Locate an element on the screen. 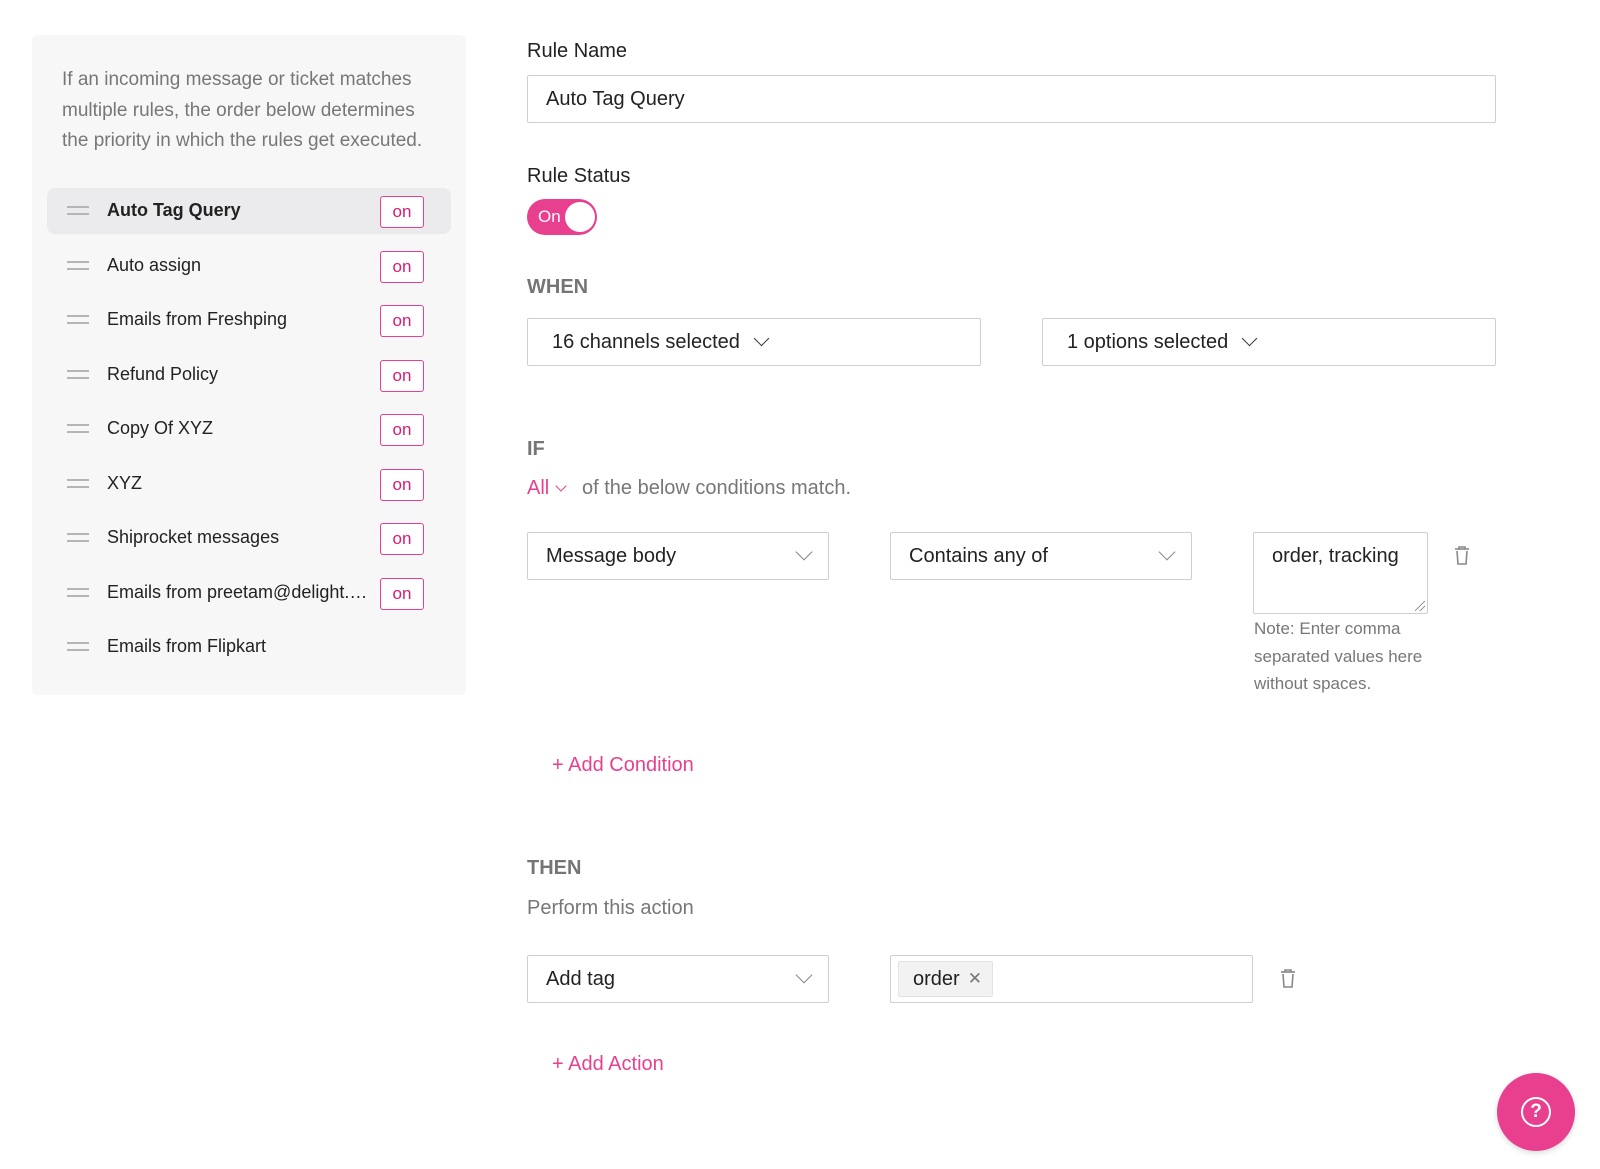 This screenshot has width=1600, height=1169. tag-chip: order ✕ is located at coordinates (945, 979).